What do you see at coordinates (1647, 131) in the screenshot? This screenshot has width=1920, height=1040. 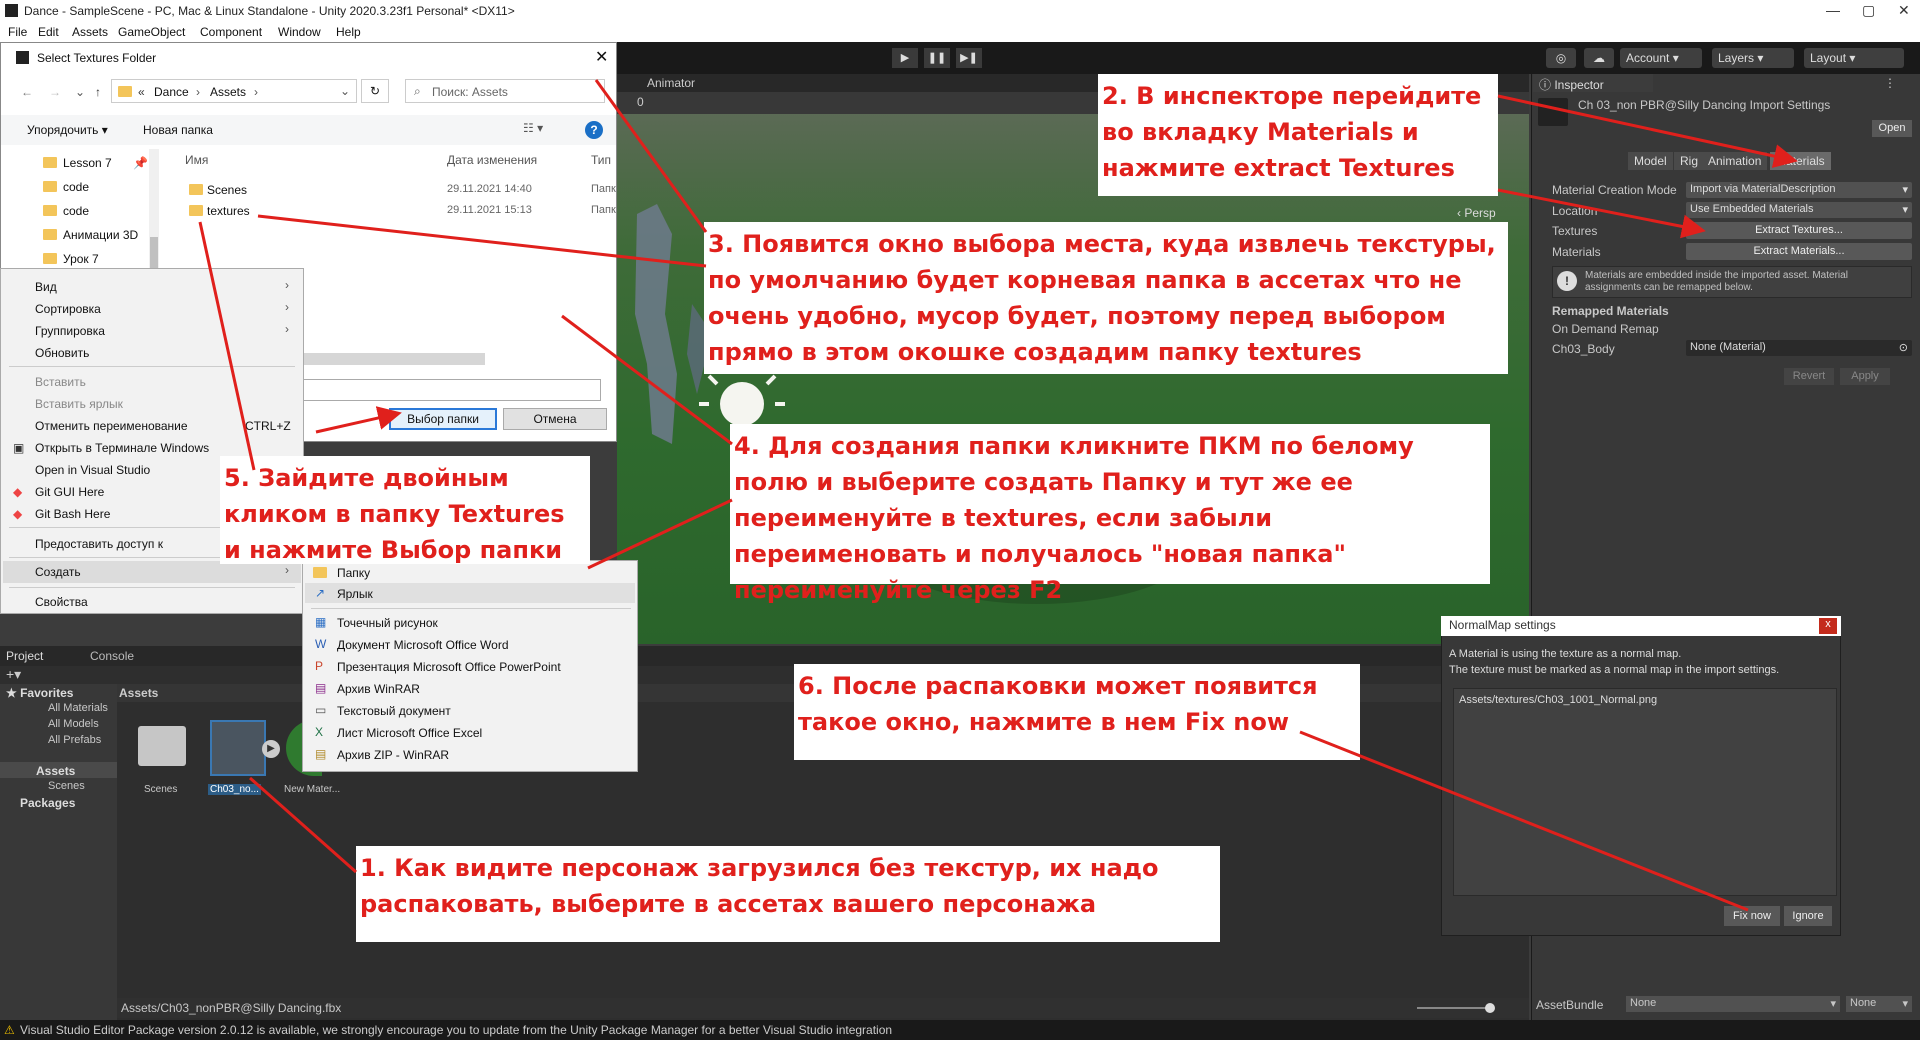 I see `arrow-to-materials-tab` at bounding box center [1647, 131].